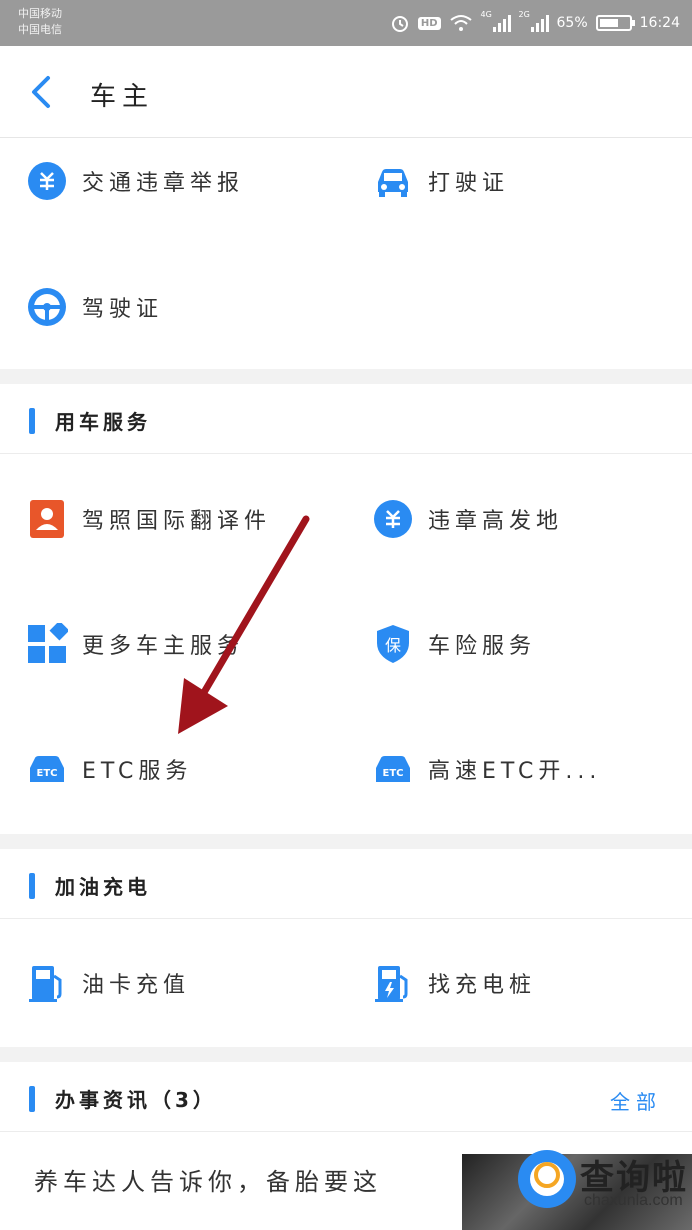  What do you see at coordinates (496, 521) in the screenshot?
I see `service-label: 违章高发地` at bounding box center [496, 521].